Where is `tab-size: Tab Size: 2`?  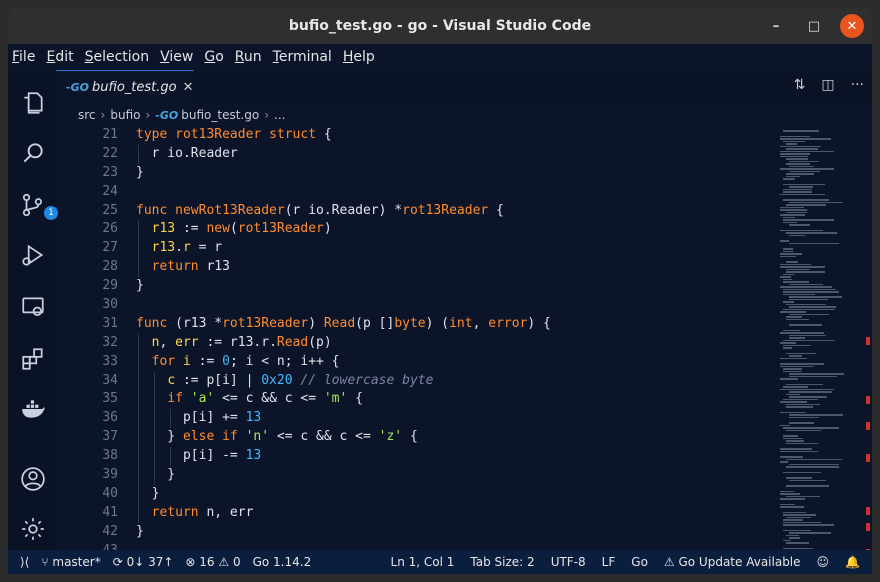
tab-size: Tab Size: 2 is located at coordinates (502, 562).